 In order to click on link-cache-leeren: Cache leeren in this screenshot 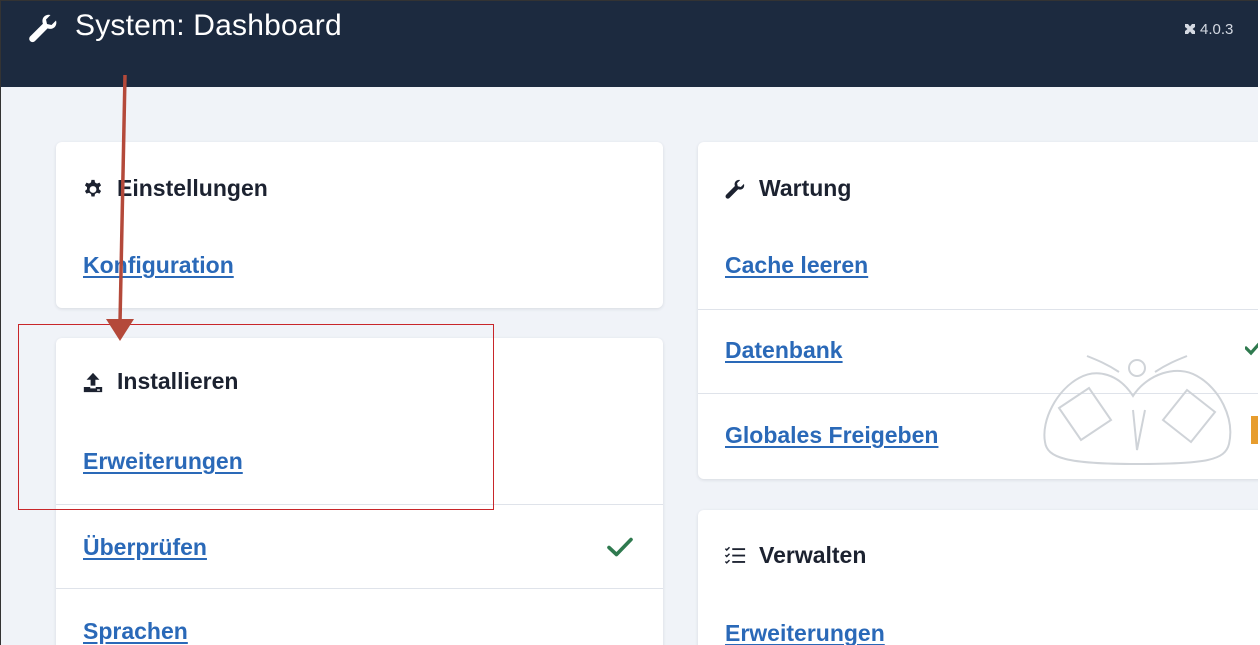, I will do `click(796, 265)`.